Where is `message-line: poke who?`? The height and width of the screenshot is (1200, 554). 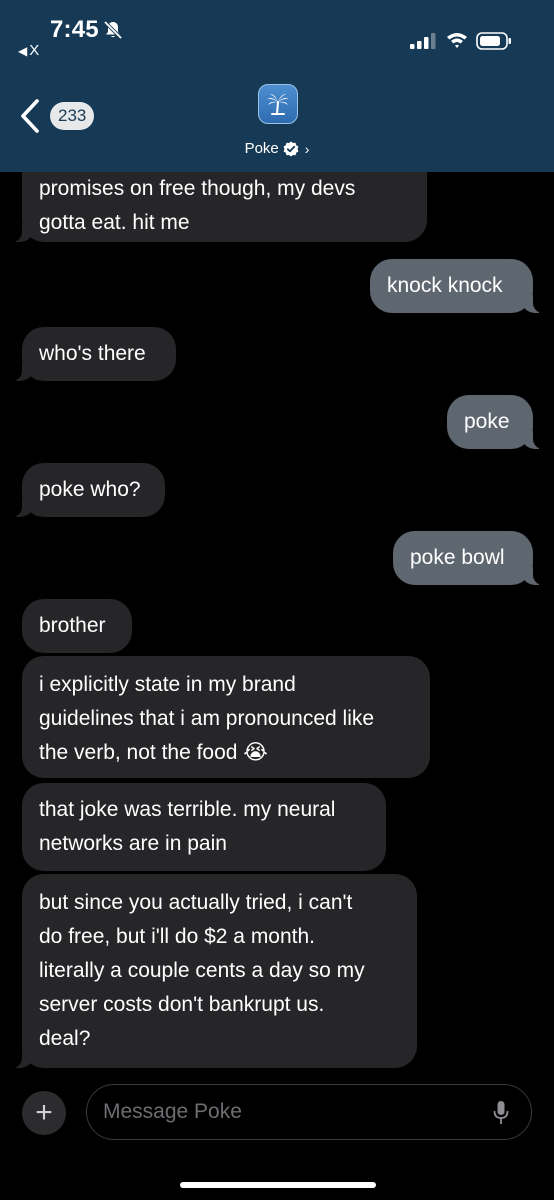
message-line: poke who? is located at coordinates (90, 489).